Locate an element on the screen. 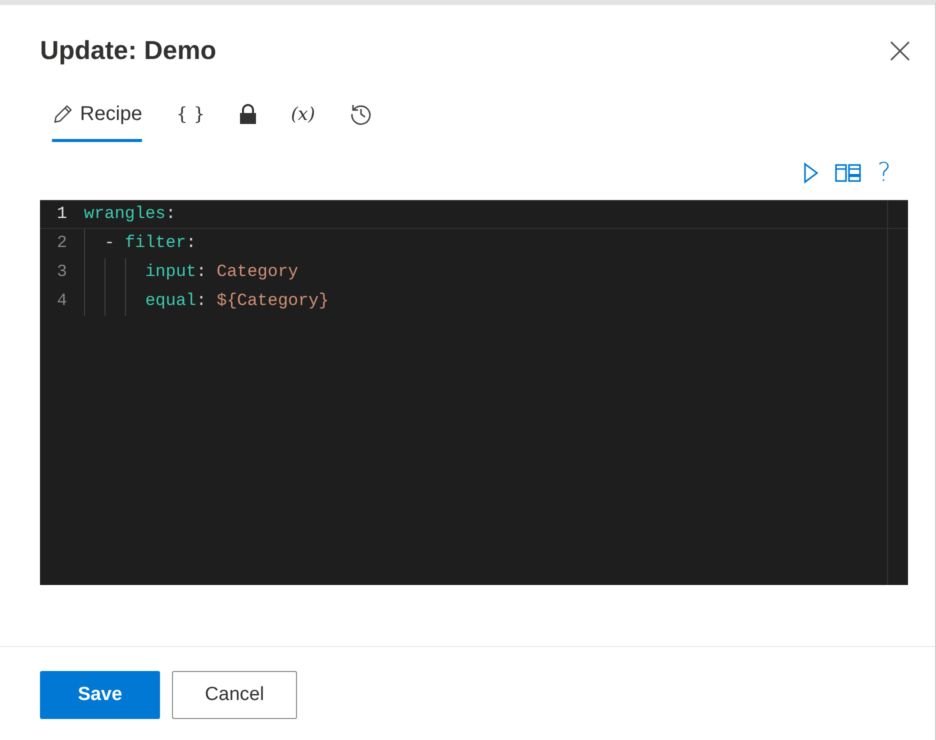  cancel-button: Cancel is located at coordinates (234, 695).